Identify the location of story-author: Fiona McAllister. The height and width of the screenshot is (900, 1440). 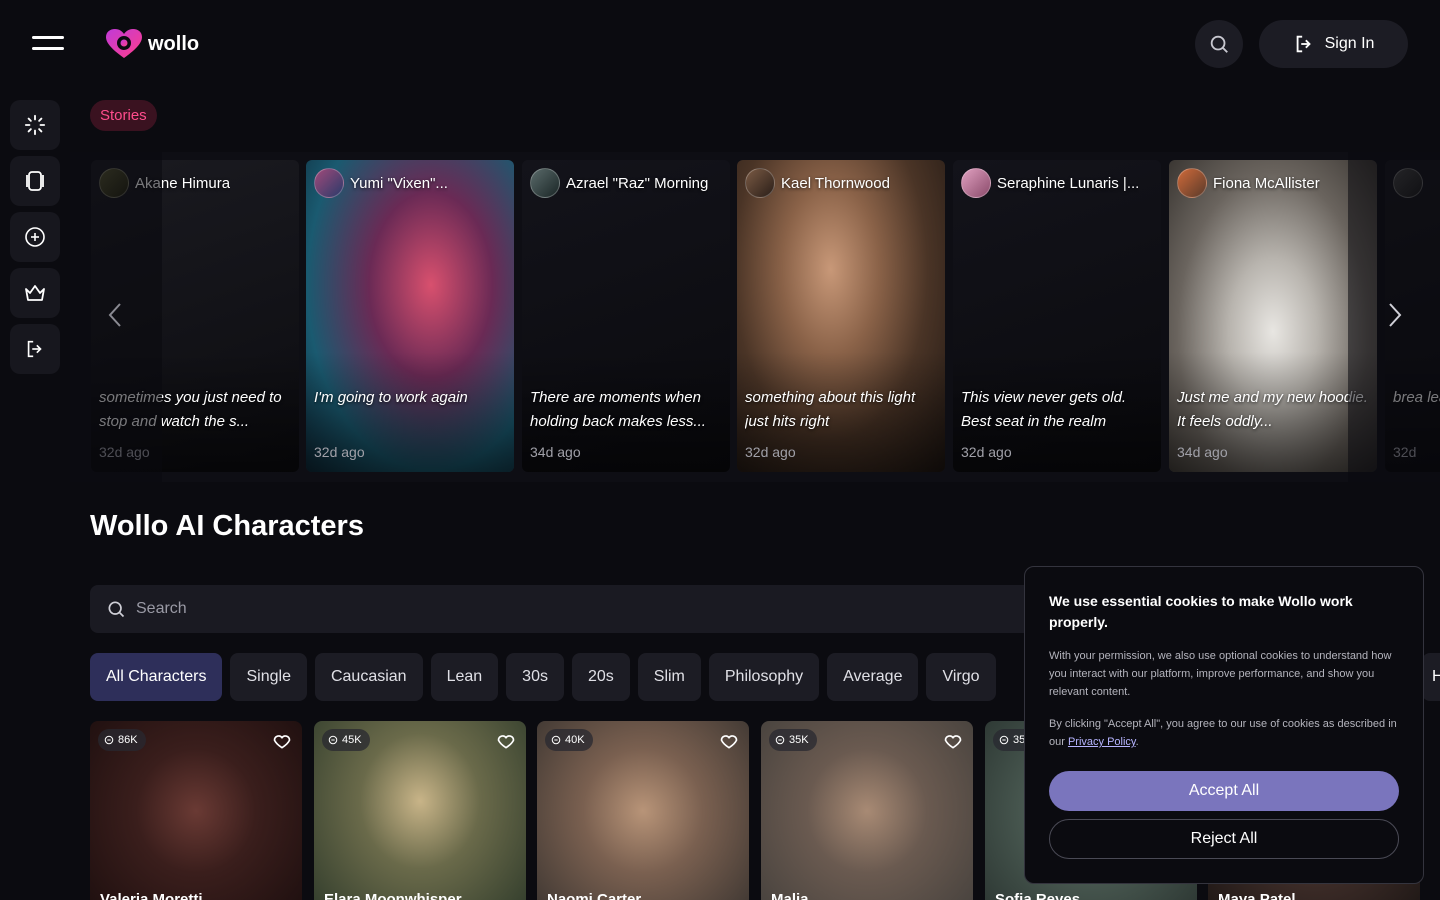
(1266, 183).